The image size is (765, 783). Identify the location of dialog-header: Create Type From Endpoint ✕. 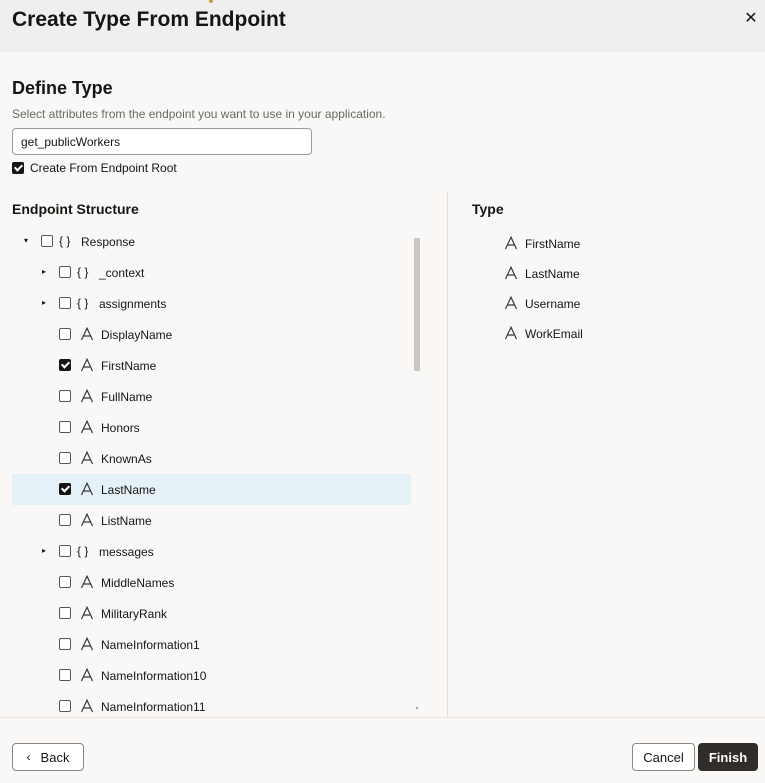
(382, 26).